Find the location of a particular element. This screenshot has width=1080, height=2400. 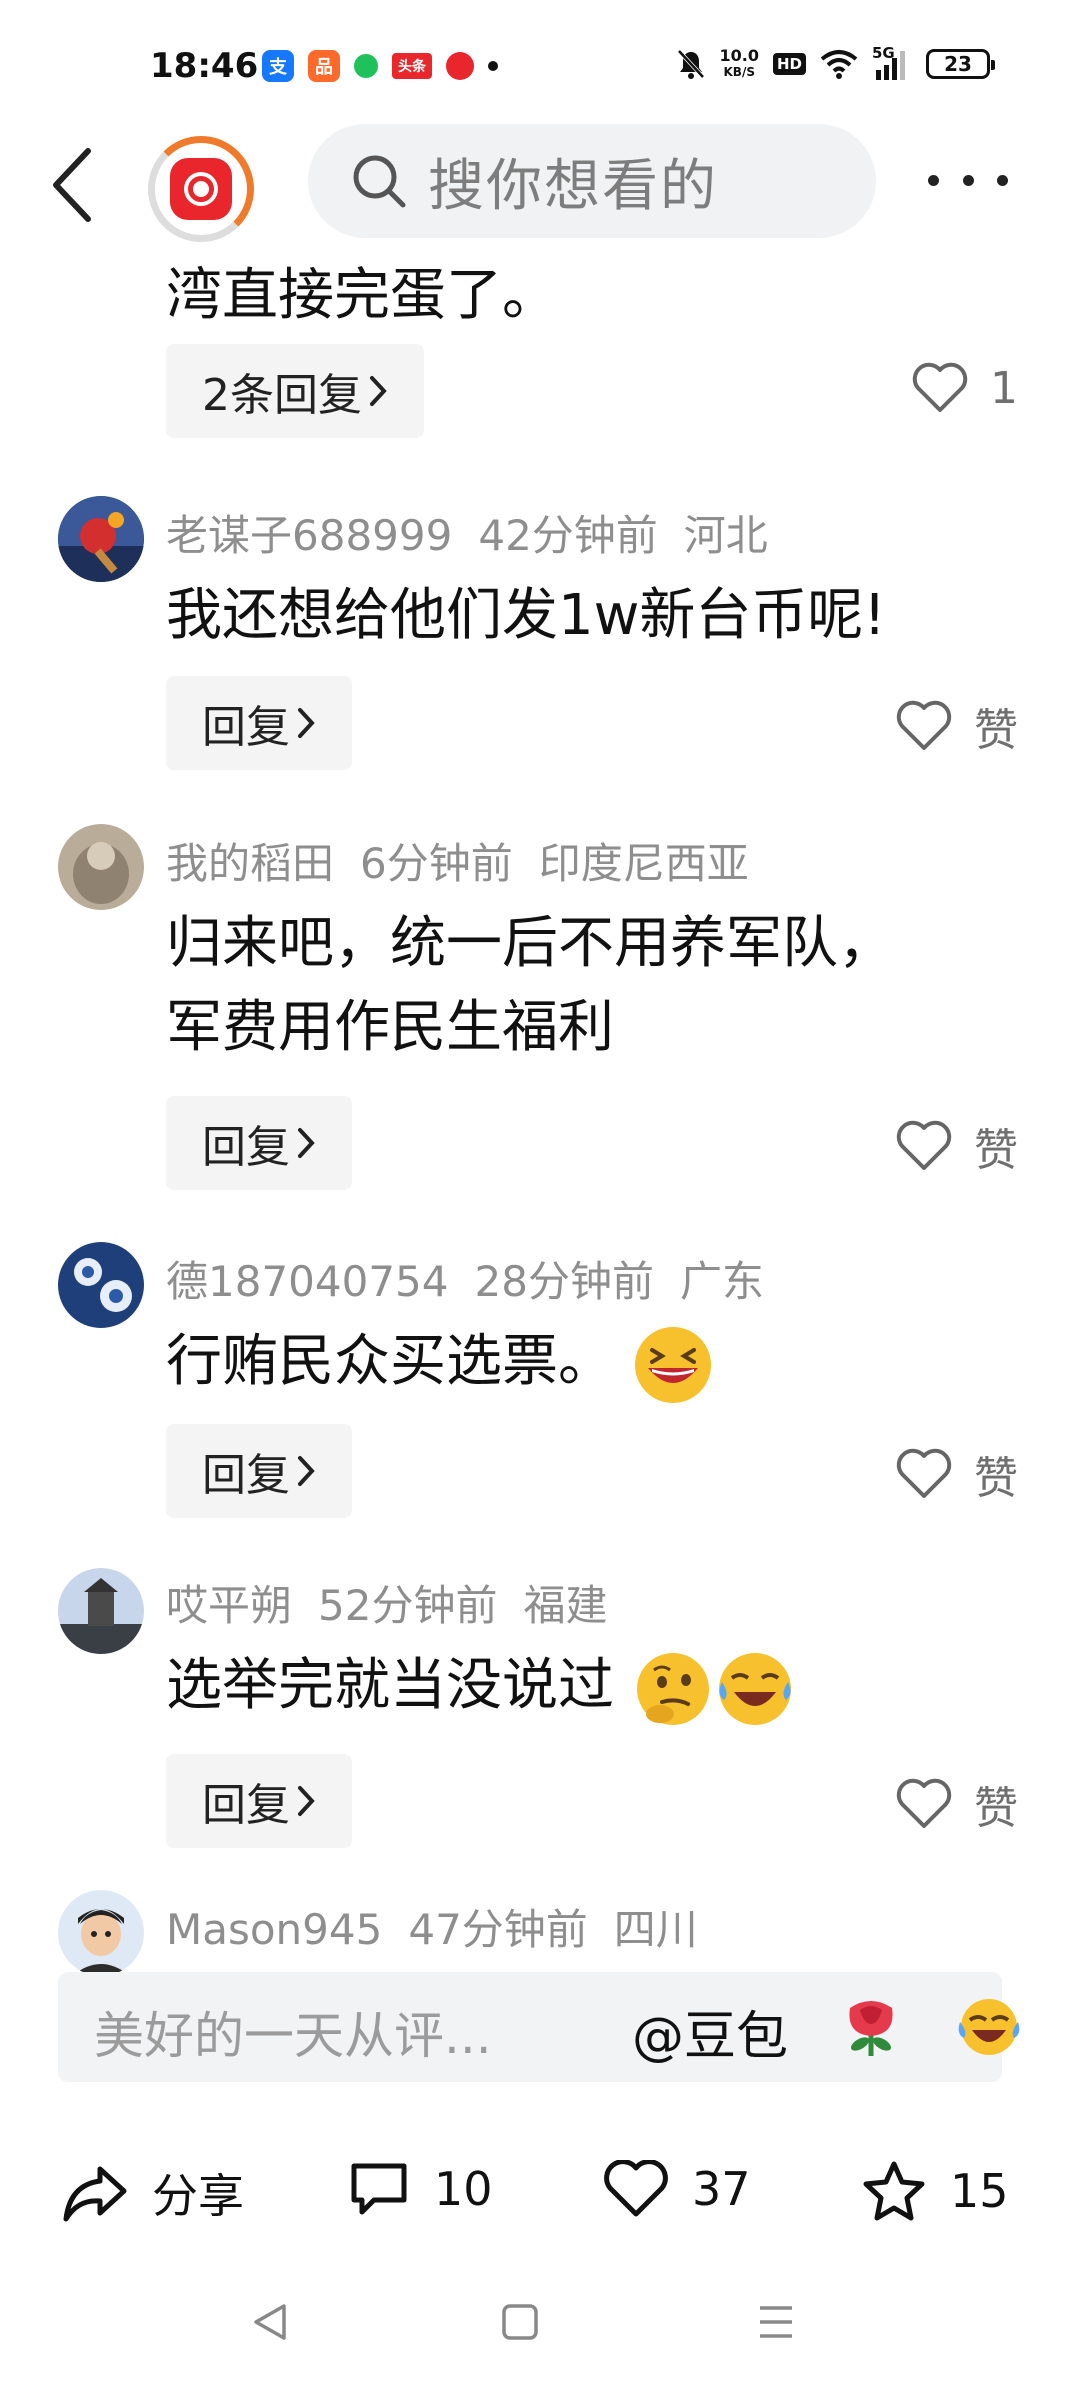

net-speed: 10.0 KB/S is located at coordinates (739, 64).